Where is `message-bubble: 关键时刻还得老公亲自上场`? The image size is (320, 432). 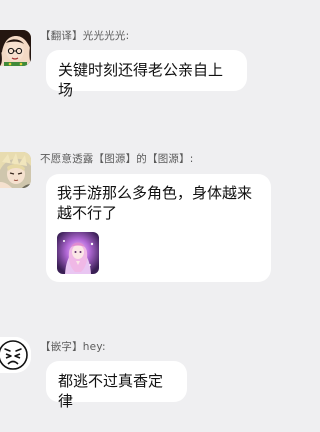 message-bubble: 关键时刻还得老公亲自上场 is located at coordinates (146, 74).